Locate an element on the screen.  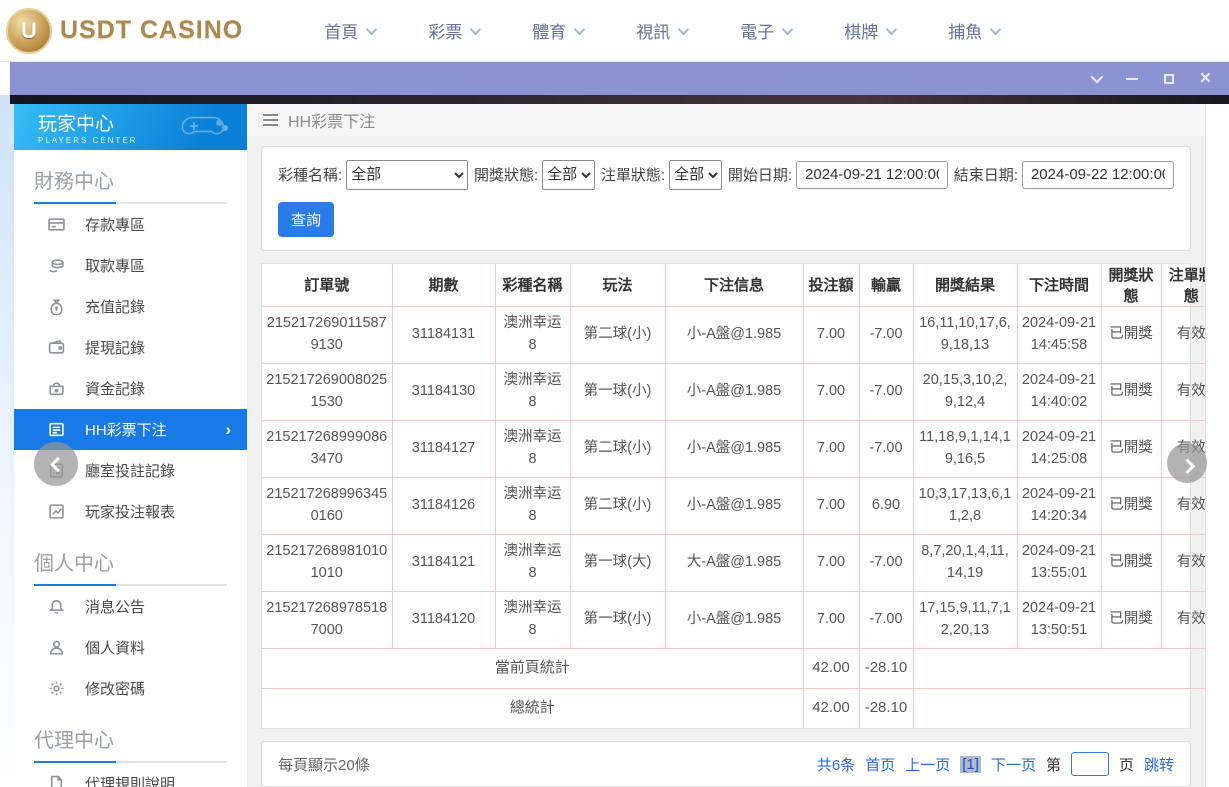
col-header-draw_result: 開獎結果 is located at coordinates (965, 285).